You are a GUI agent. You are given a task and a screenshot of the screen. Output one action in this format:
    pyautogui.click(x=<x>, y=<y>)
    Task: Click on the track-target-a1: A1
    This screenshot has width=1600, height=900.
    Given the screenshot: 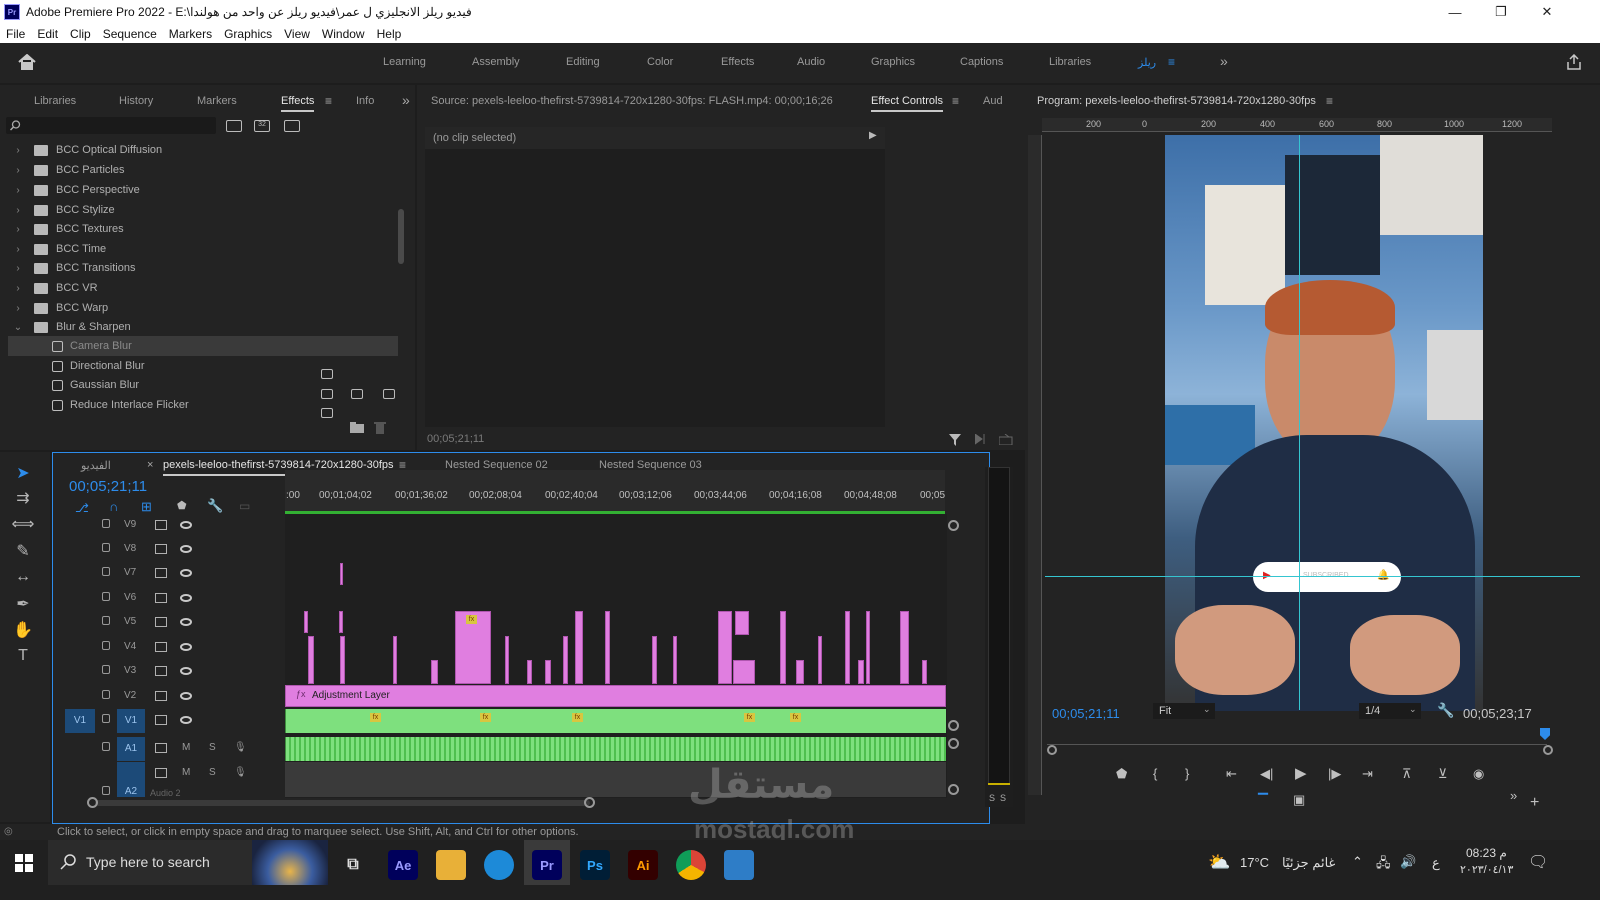 What is the action you would take?
    pyautogui.click(x=131, y=749)
    